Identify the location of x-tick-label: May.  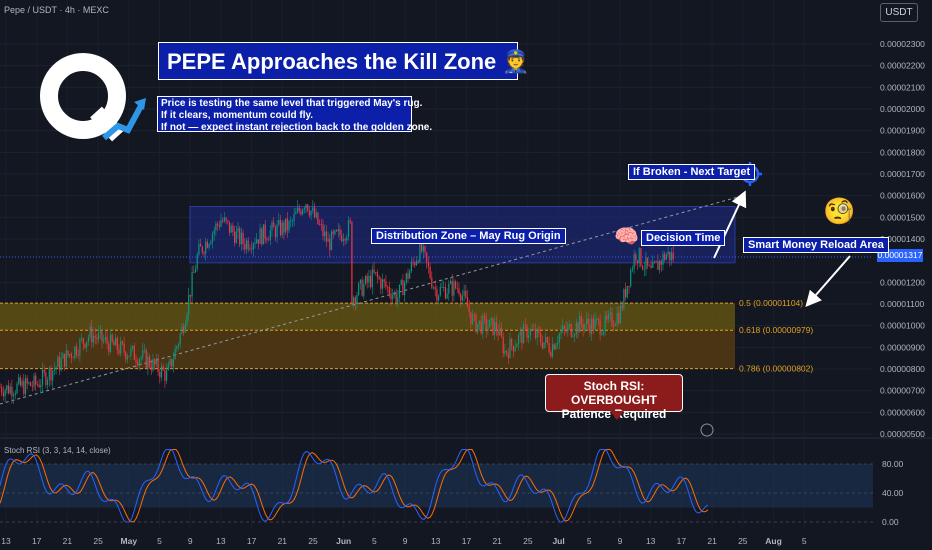
(129, 541).